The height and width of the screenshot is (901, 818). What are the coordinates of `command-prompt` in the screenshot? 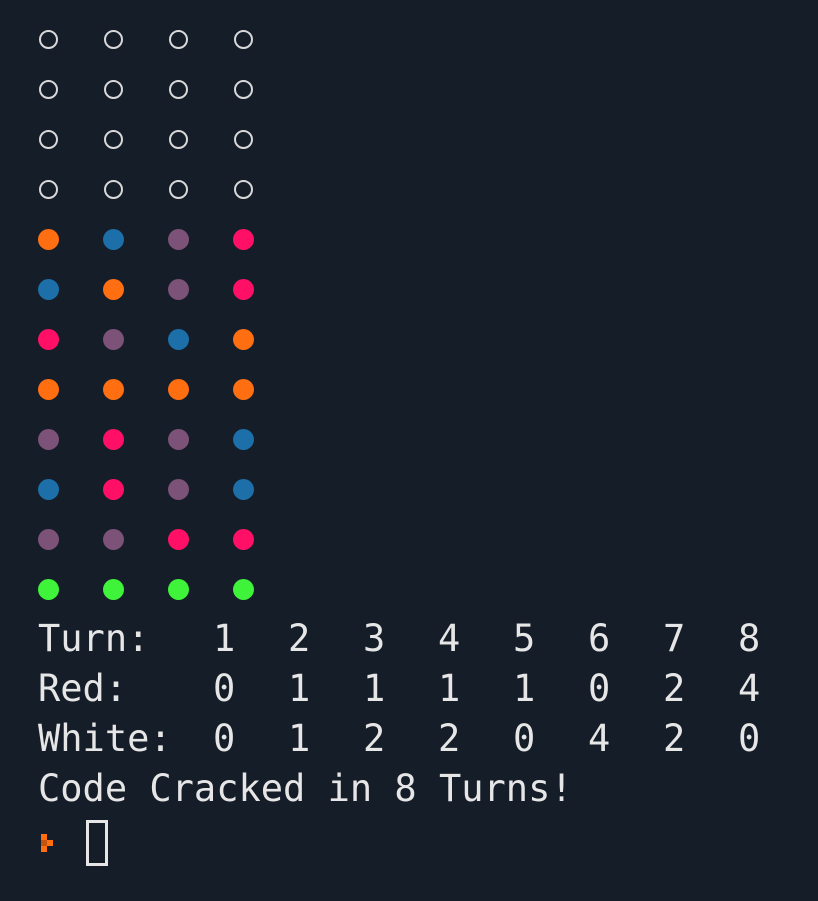 It's located at (73, 843).